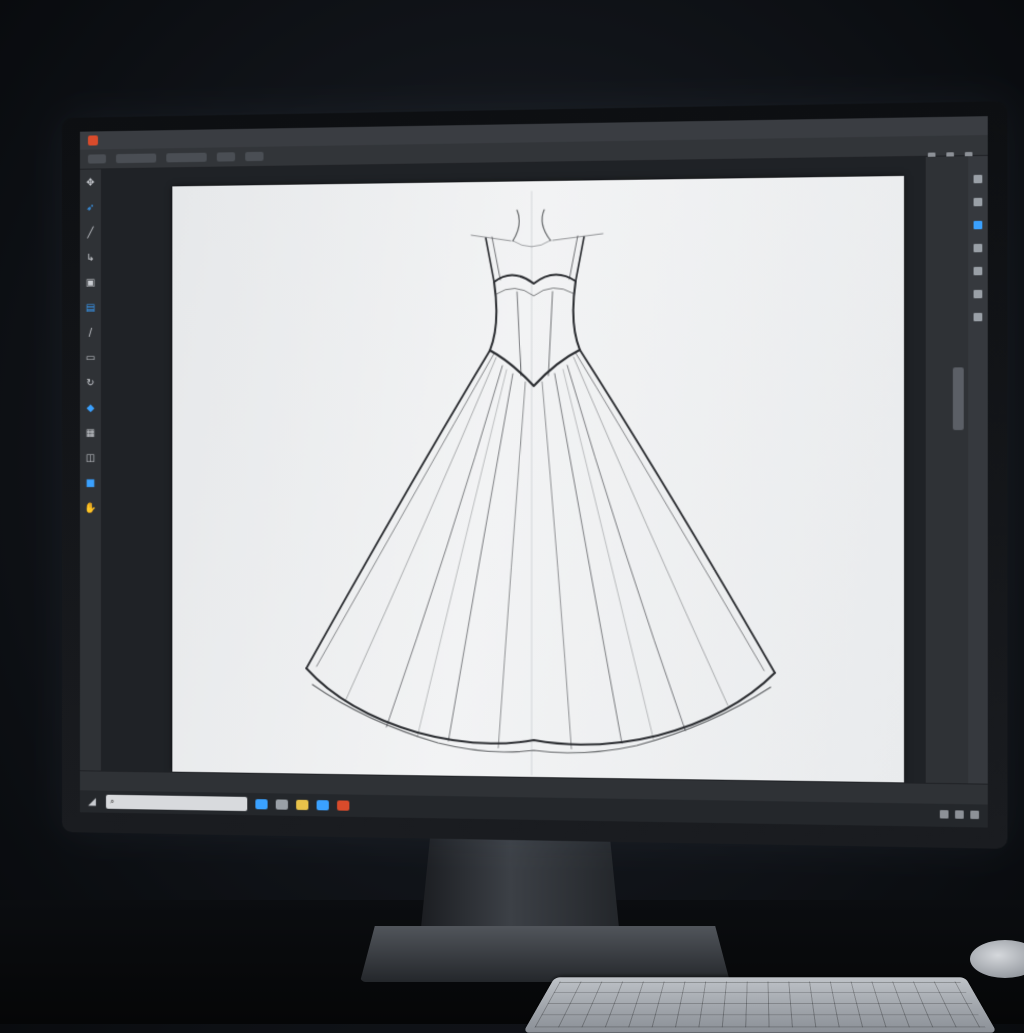 This screenshot has width=1024, height=1033. I want to click on app-logo-icon, so click(92, 140).